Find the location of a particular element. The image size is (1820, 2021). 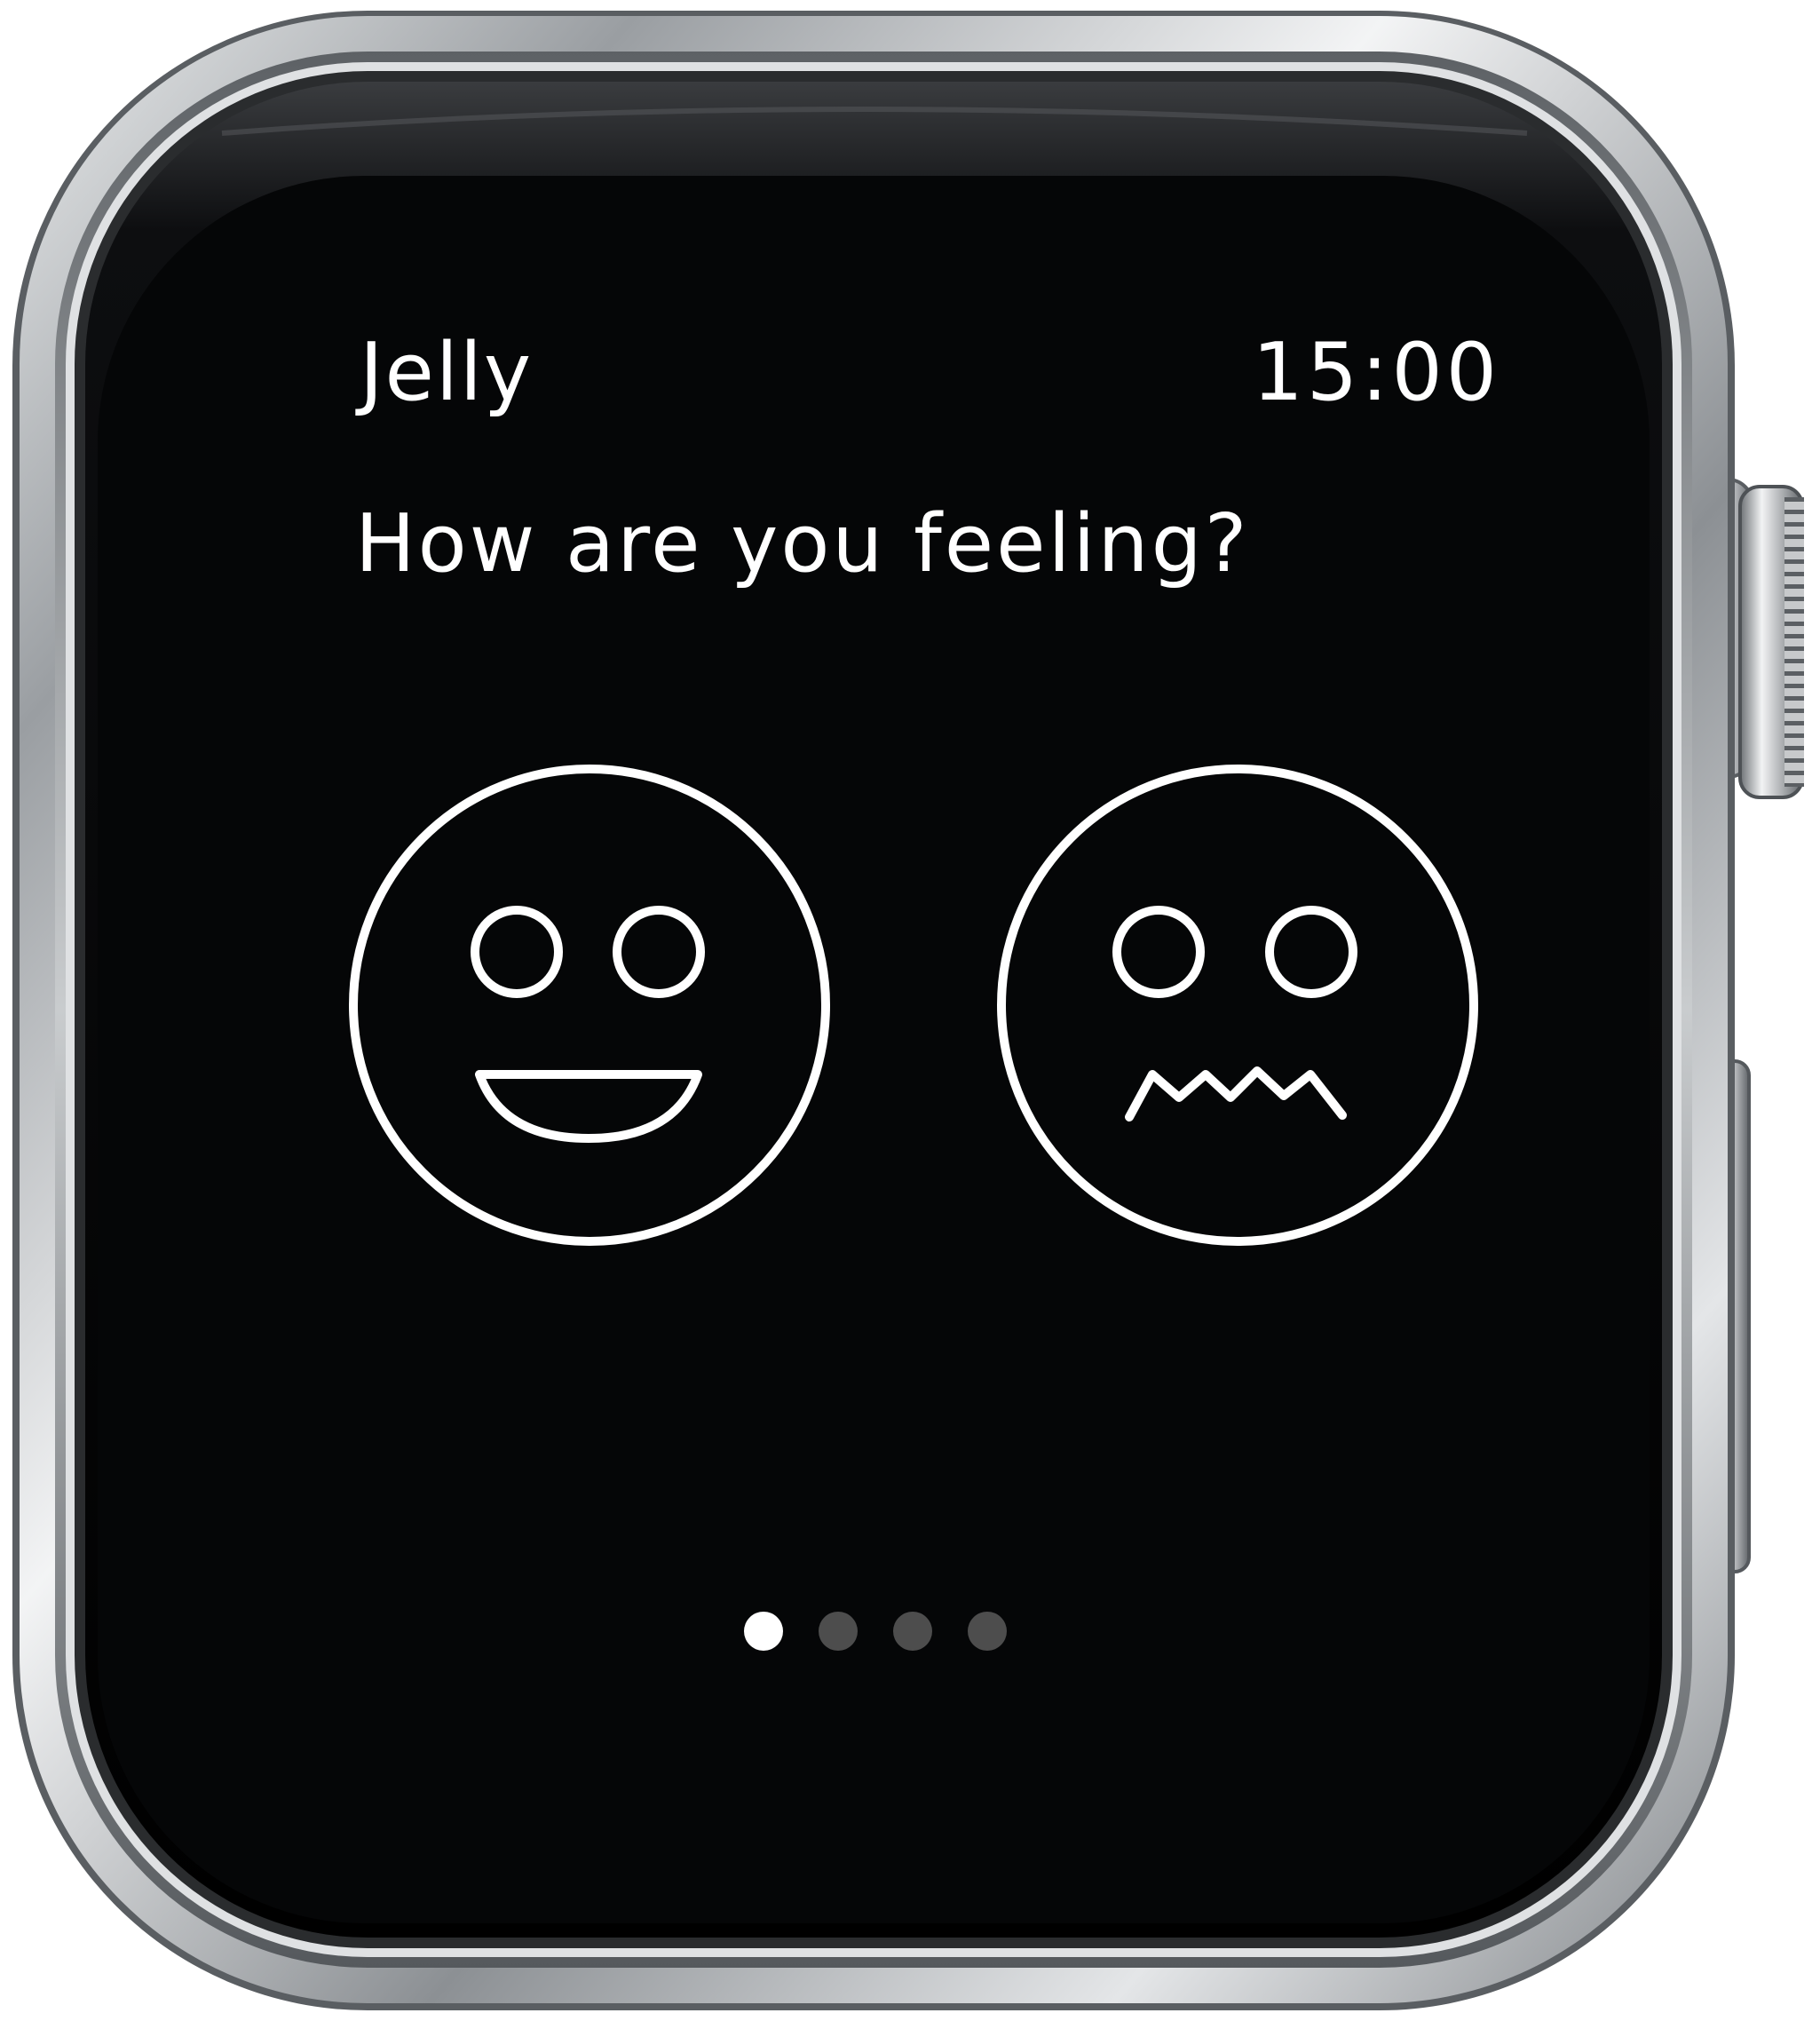

feeling-question: How are you feeling? is located at coordinates (802, 543).